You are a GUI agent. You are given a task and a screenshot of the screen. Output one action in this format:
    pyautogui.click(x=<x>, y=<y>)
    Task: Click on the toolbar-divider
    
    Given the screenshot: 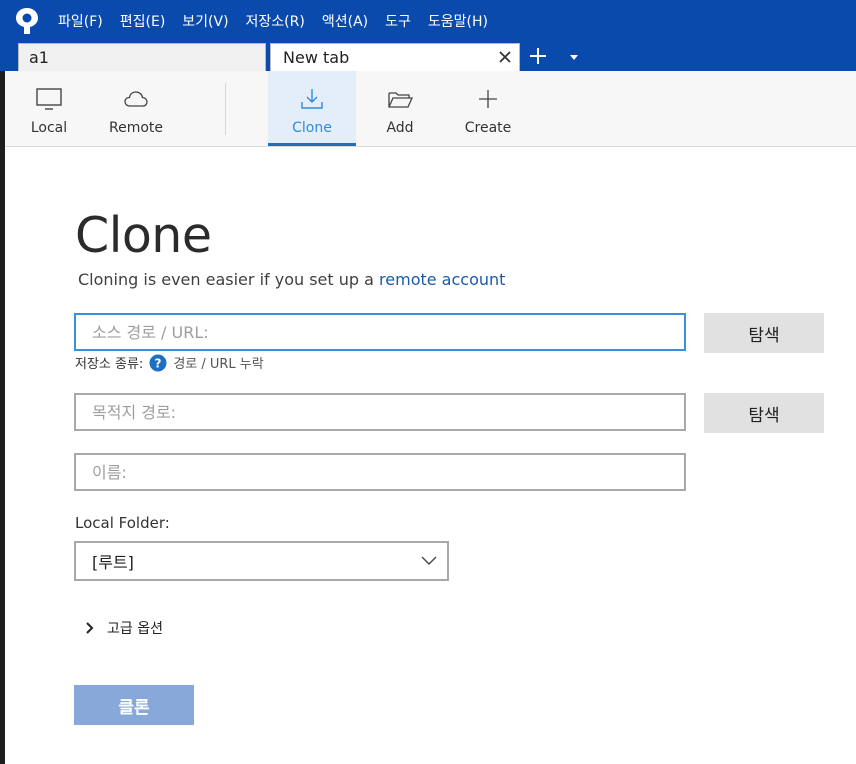 What is the action you would take?
    pyautogui.click(x=225, y=109)
    